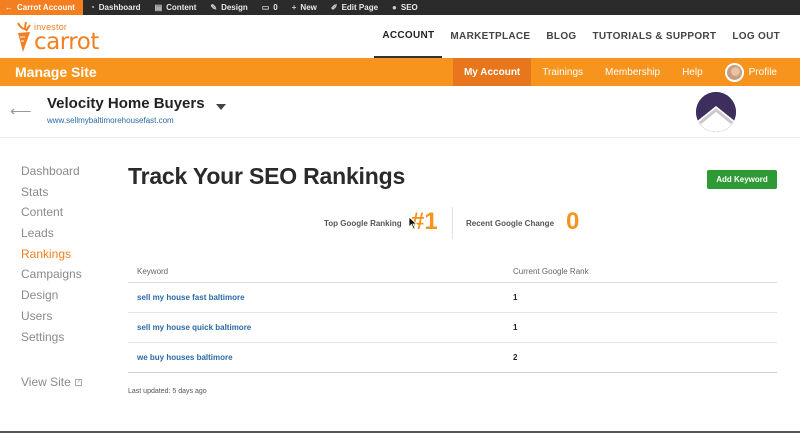 This screenshot has height=433, width=800. What do you see at coordinates (640, 357) in the screenshot?
I see `rank-value: 2` at bounding box center [640, 357].